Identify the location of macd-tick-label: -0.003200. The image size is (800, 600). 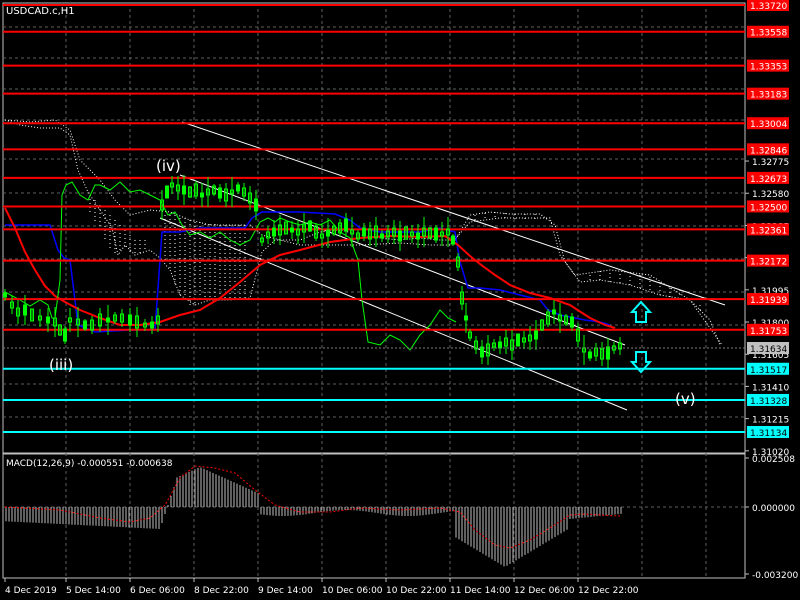
(775, 576).